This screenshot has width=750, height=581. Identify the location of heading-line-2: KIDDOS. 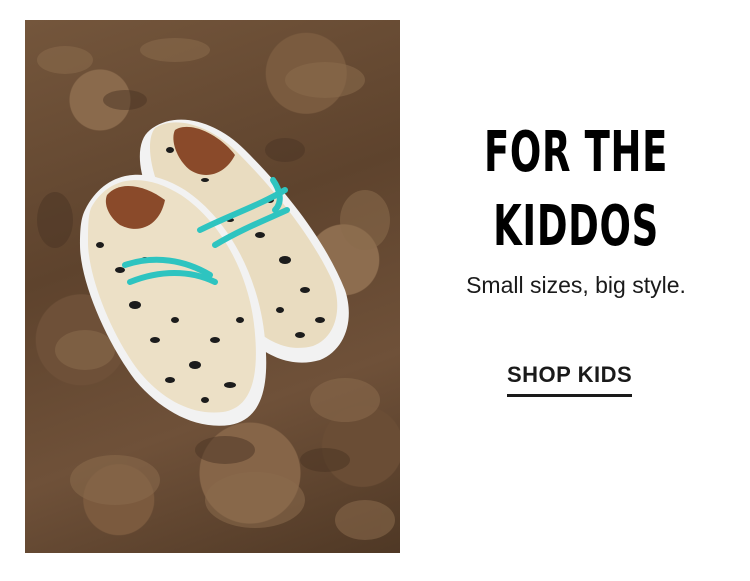
(576, 226).